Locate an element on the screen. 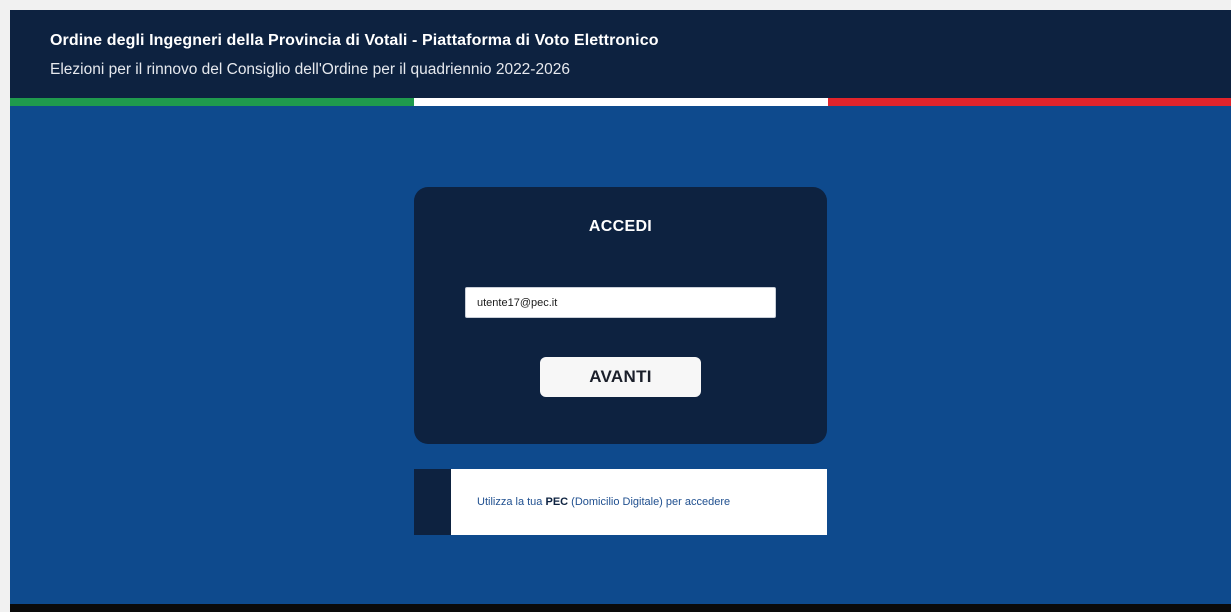  next-button: AVANTI is located at coordinates (620, 377).